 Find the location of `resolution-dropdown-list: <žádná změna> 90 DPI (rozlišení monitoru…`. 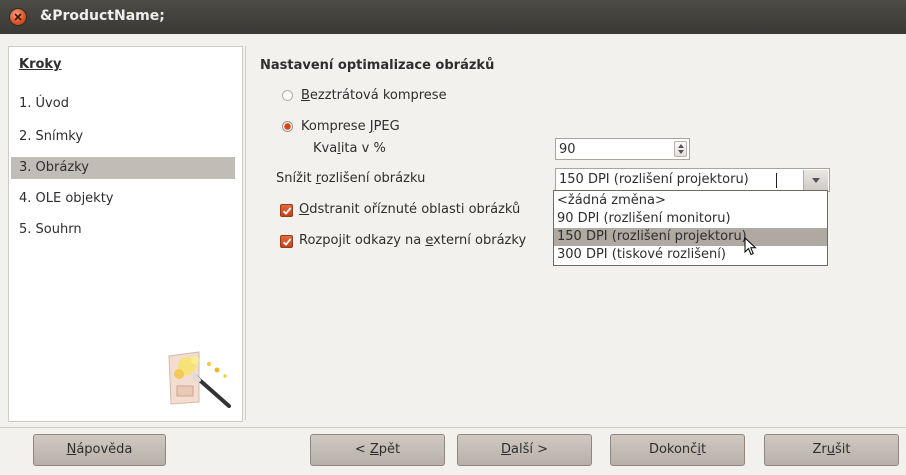

resolution-dropdown-list: <žádná změna> 90 DPI (rozlišení monitoru… is located at coordinates (690, 228).